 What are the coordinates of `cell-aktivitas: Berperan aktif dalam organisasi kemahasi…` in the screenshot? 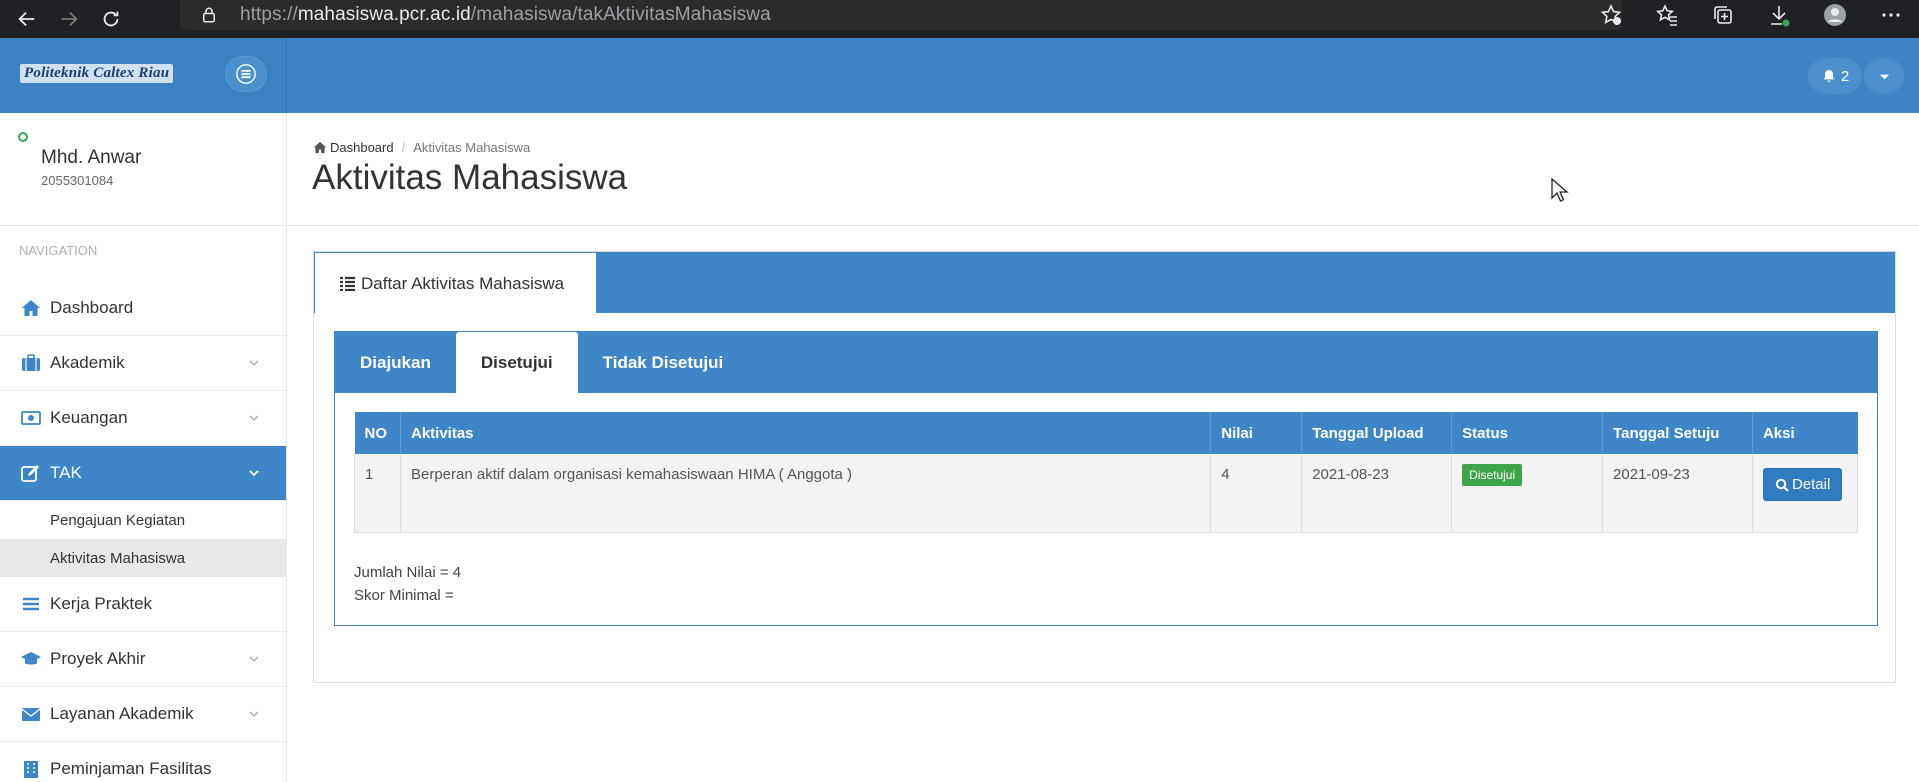 It's located at (806, 493).